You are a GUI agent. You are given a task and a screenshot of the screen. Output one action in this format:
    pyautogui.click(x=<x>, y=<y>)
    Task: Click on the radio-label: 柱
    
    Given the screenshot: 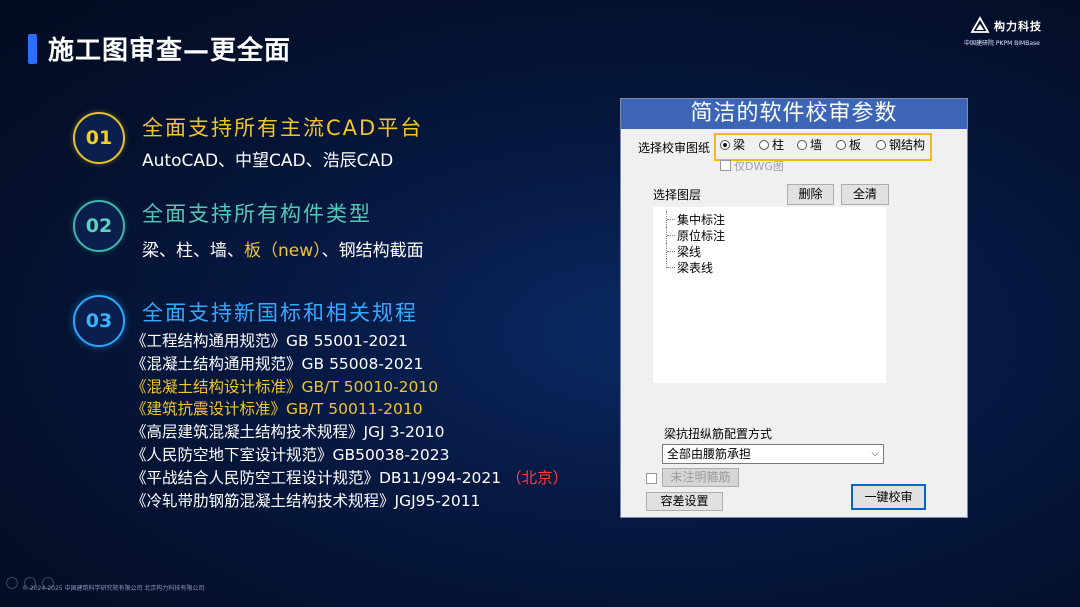 What is the action you would take?
    pyautogui.click(x=778, y=145)
    